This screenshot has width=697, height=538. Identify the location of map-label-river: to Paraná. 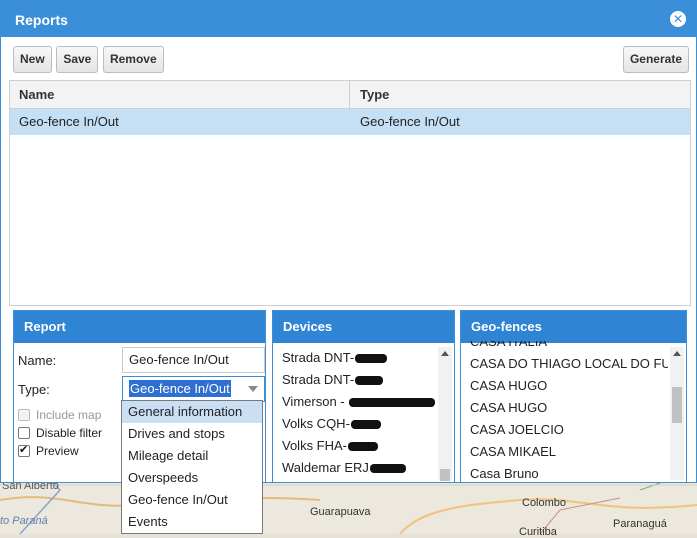
(24, 521).